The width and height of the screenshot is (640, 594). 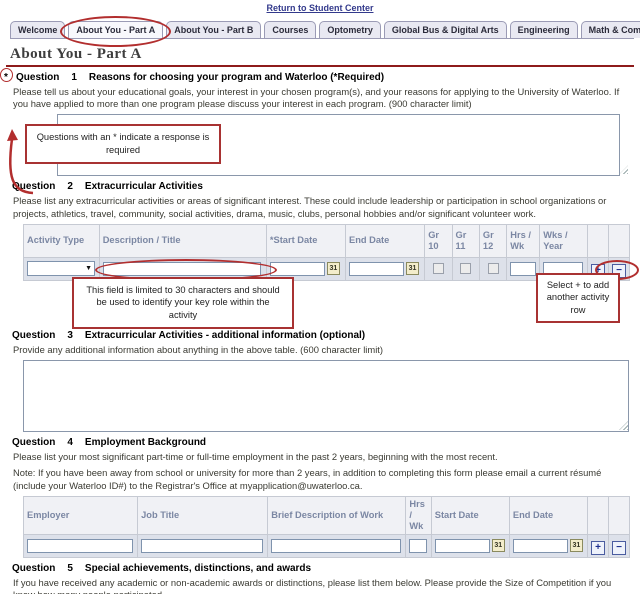 What do you see at coordinates (145, 443) in the screenshot?
I see `question-title: Employment Background` at bounding box center [145, 443].